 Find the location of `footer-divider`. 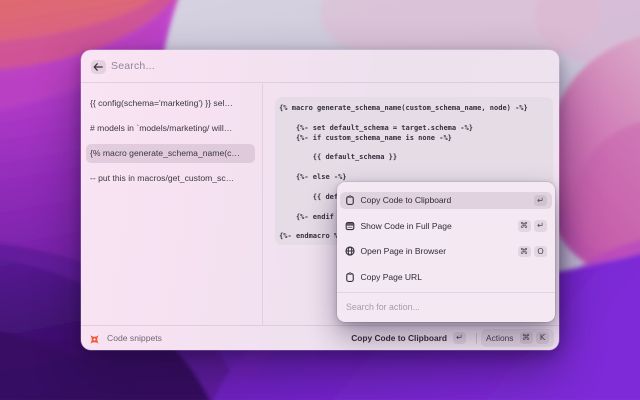

footer-divider is located at coordinates (477, 338).